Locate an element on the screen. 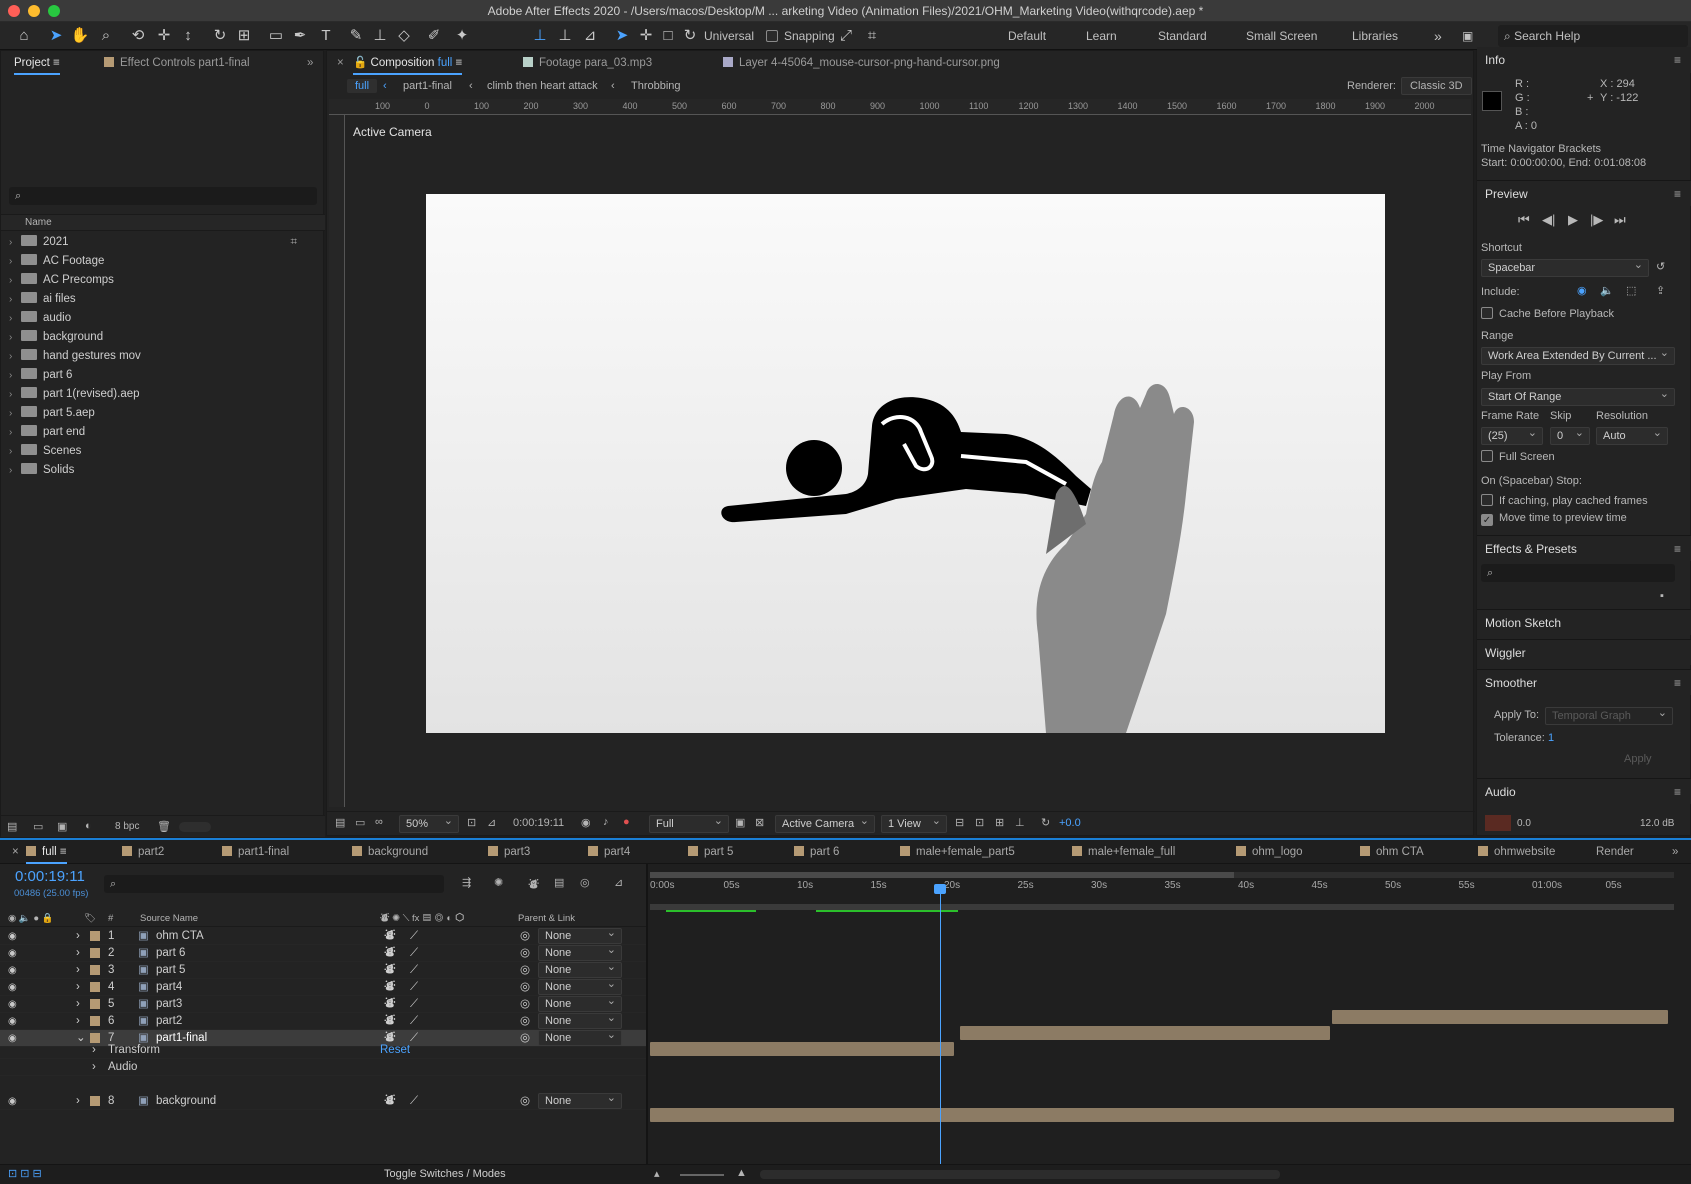 The height and width of the screenshot is (1184, 1691). region-of-interest-icon: ▣ is located at coordinates (740, 822).